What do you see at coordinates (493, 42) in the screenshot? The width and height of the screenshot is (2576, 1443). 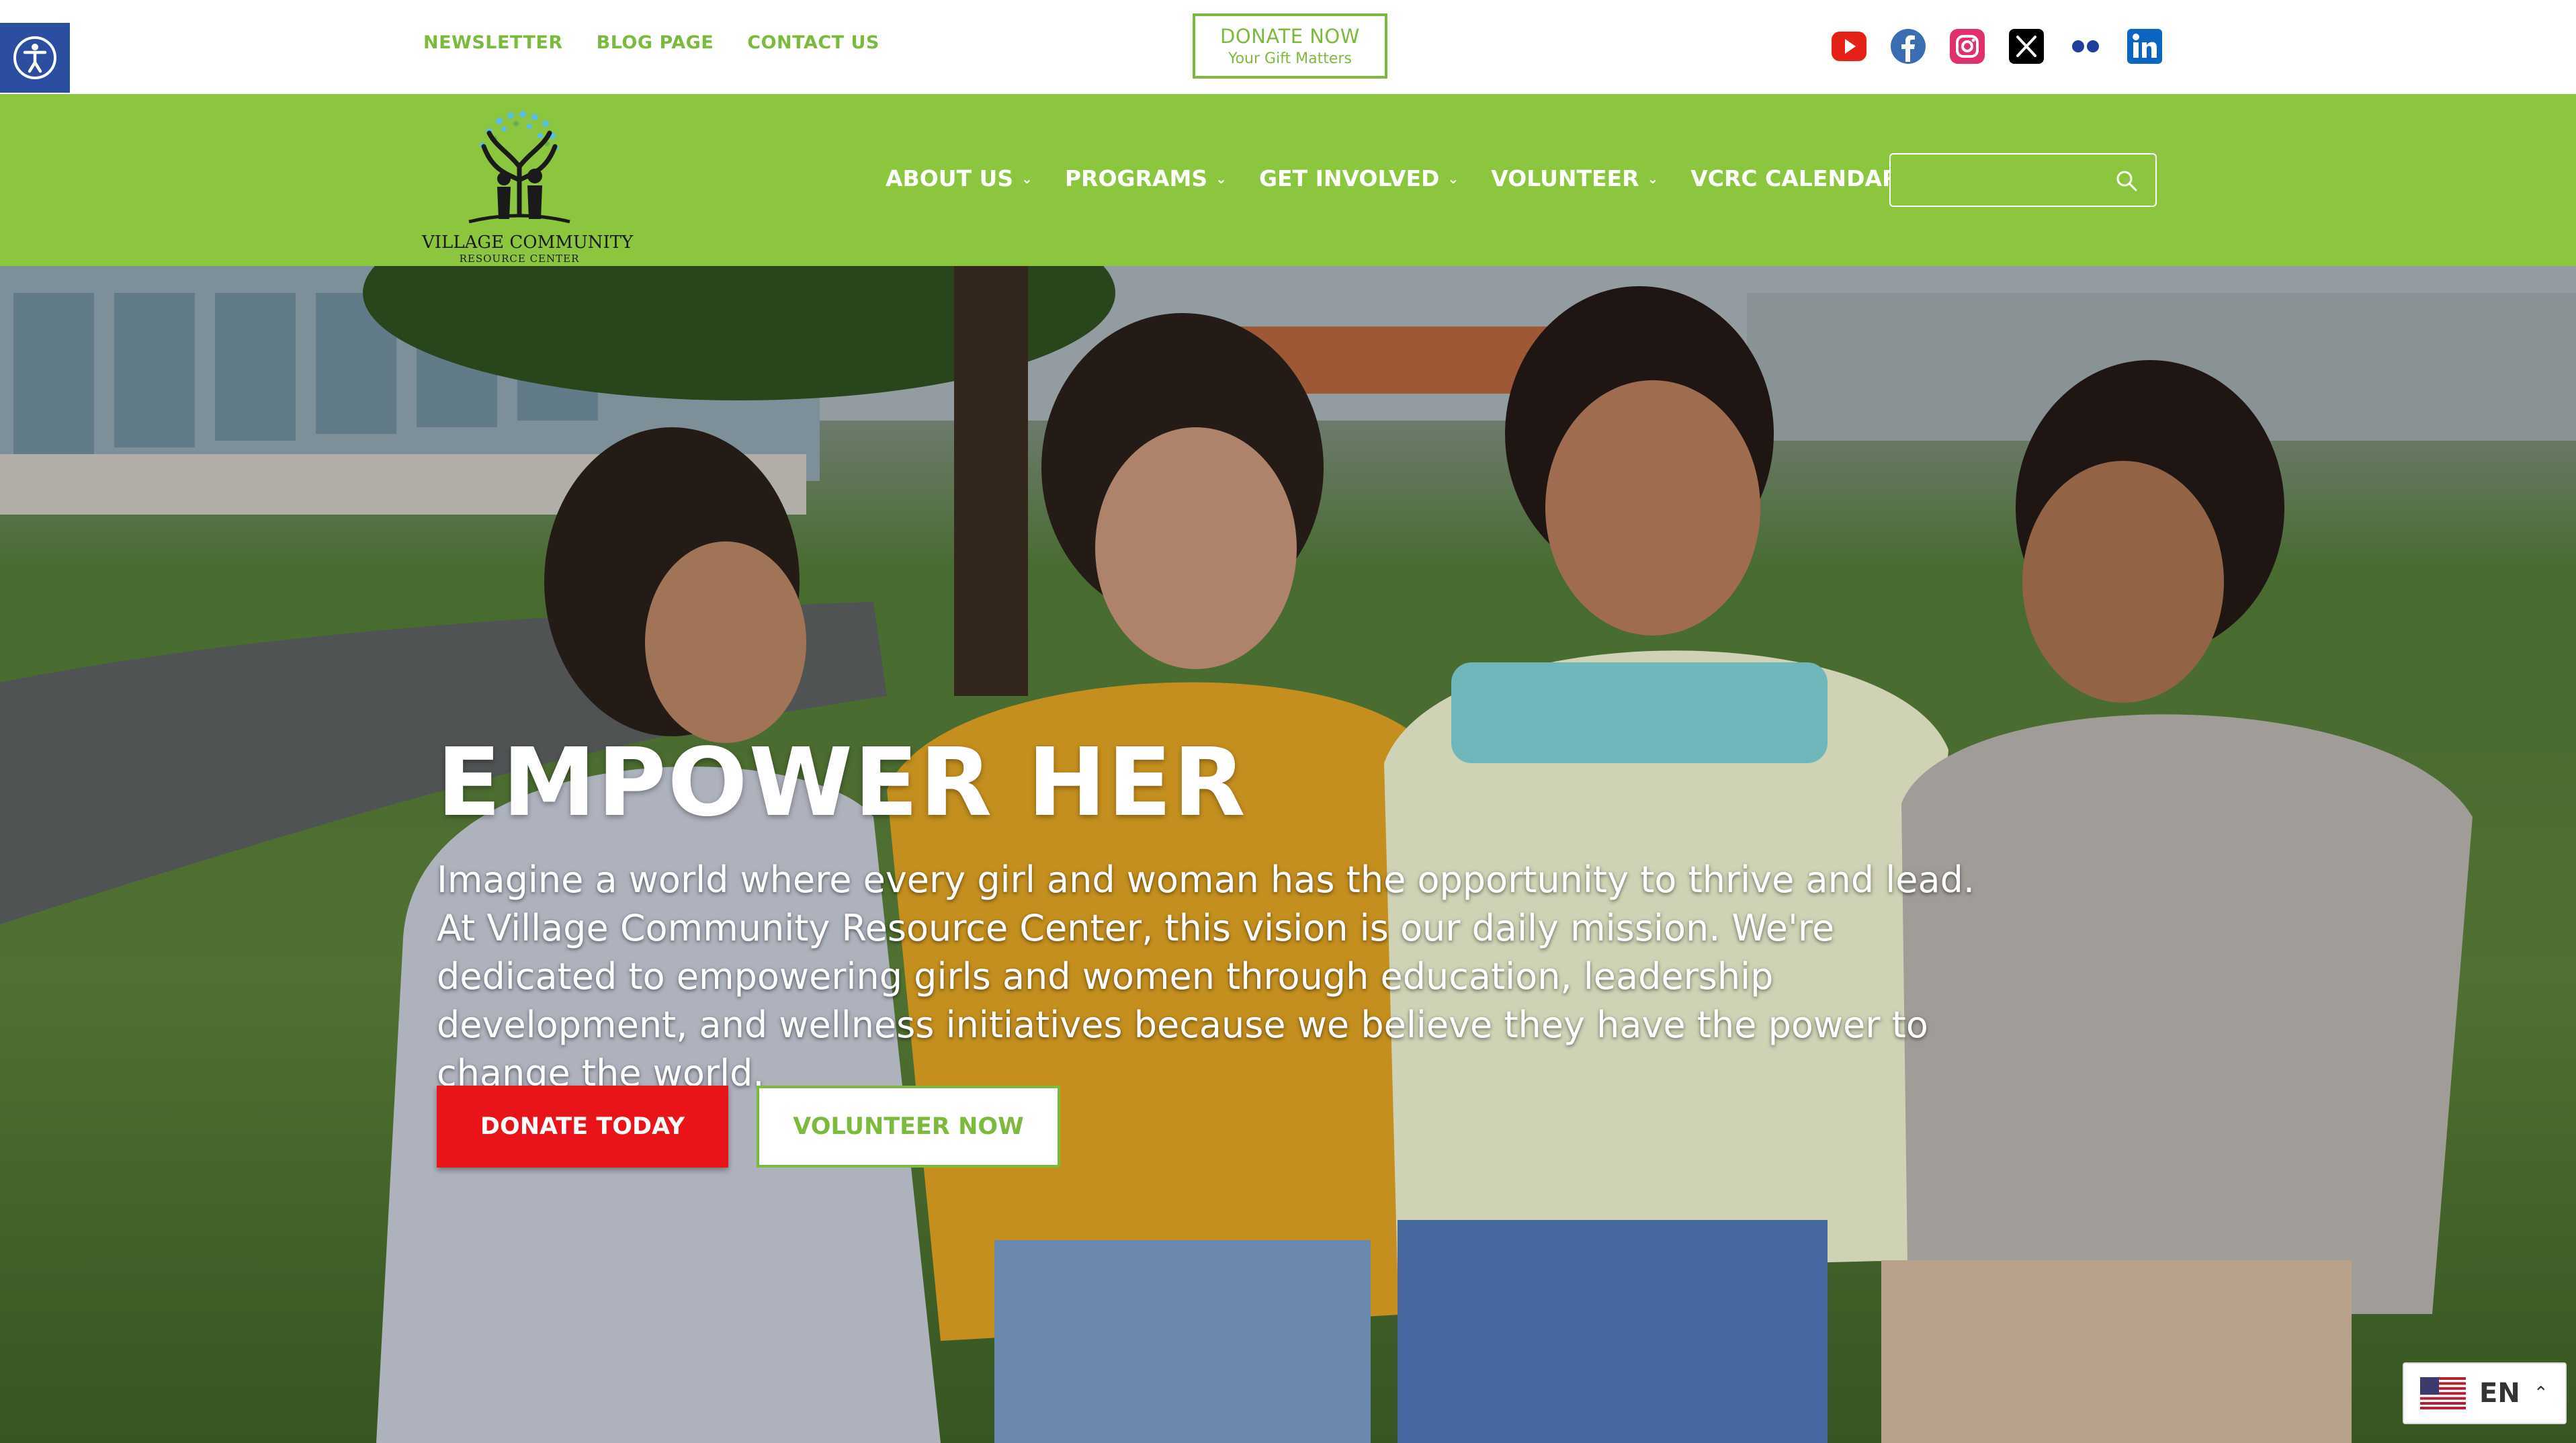 I see `newsletter-link: NEWSLETTER` at bounding box center [493, 42].